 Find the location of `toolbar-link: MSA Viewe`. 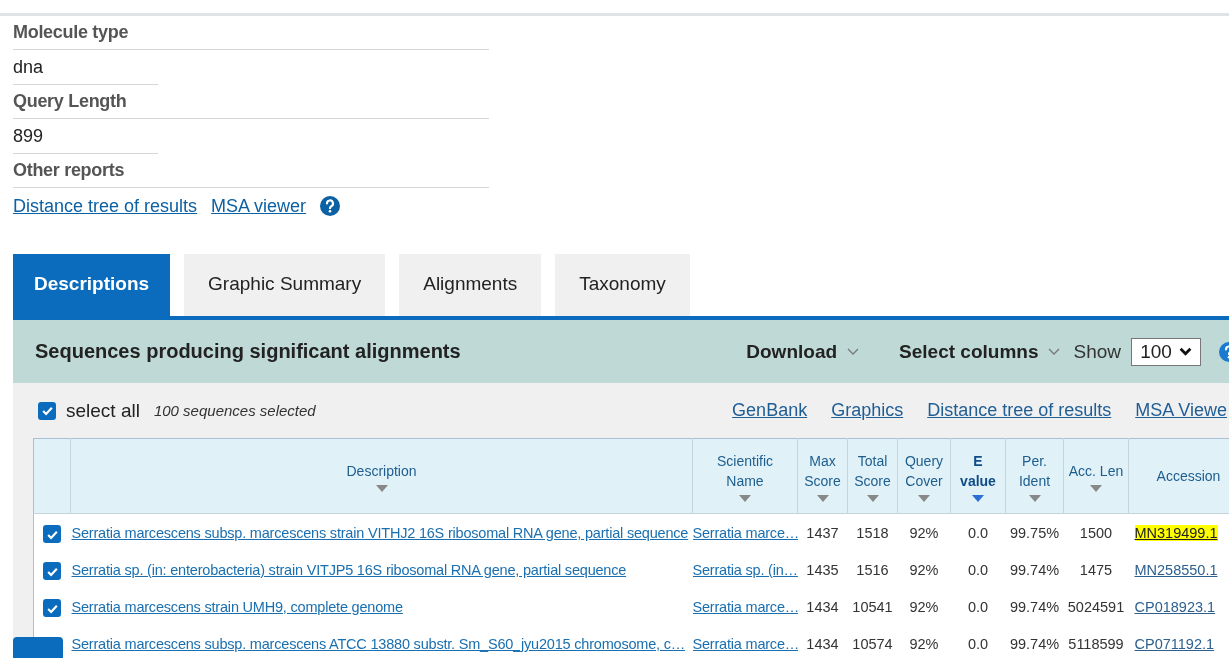

toolbar-link: MSA Viewe is located at coordinates (1181, 410).